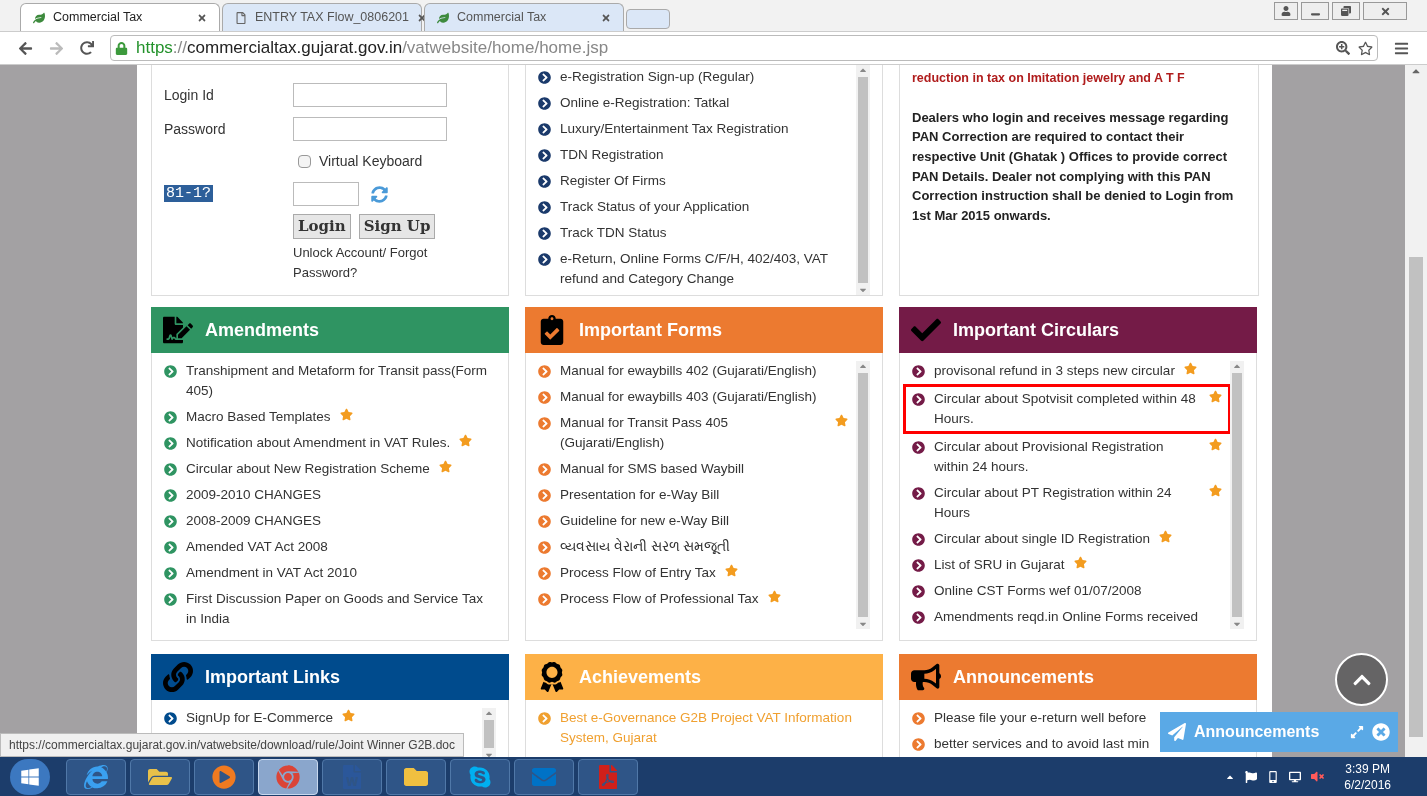 This screenshot has width=1427, height=796. Describe the element at coordinates (1054, 371) in the screenshot. I see `list-link: provisonal refund in 3 steps new circular` at that location.